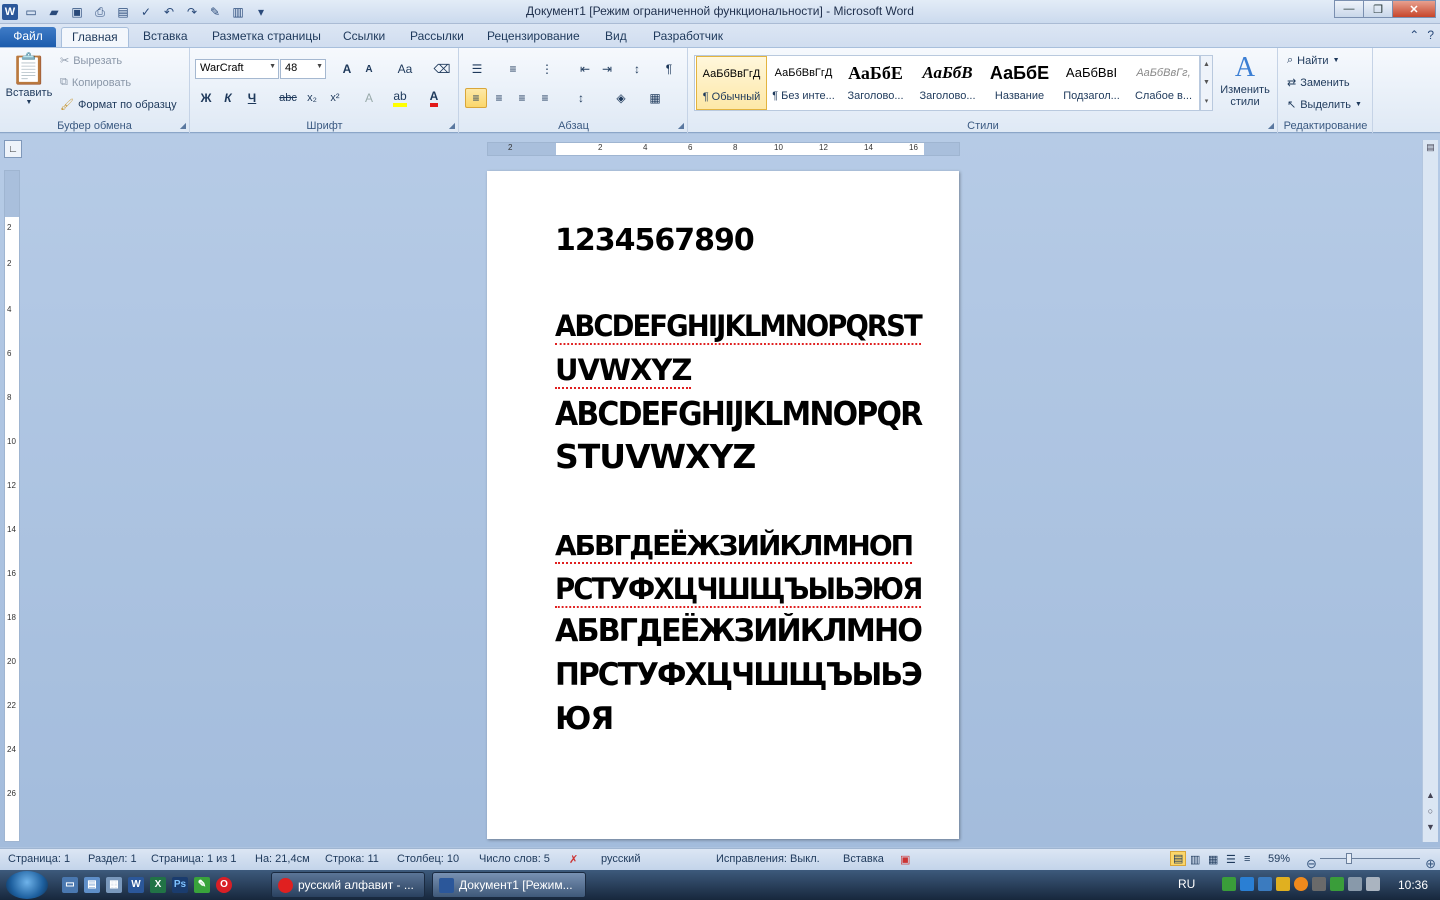 The image size is (1440, 900). I want to click on tab-review: Рецензирование, so click(533, 37).